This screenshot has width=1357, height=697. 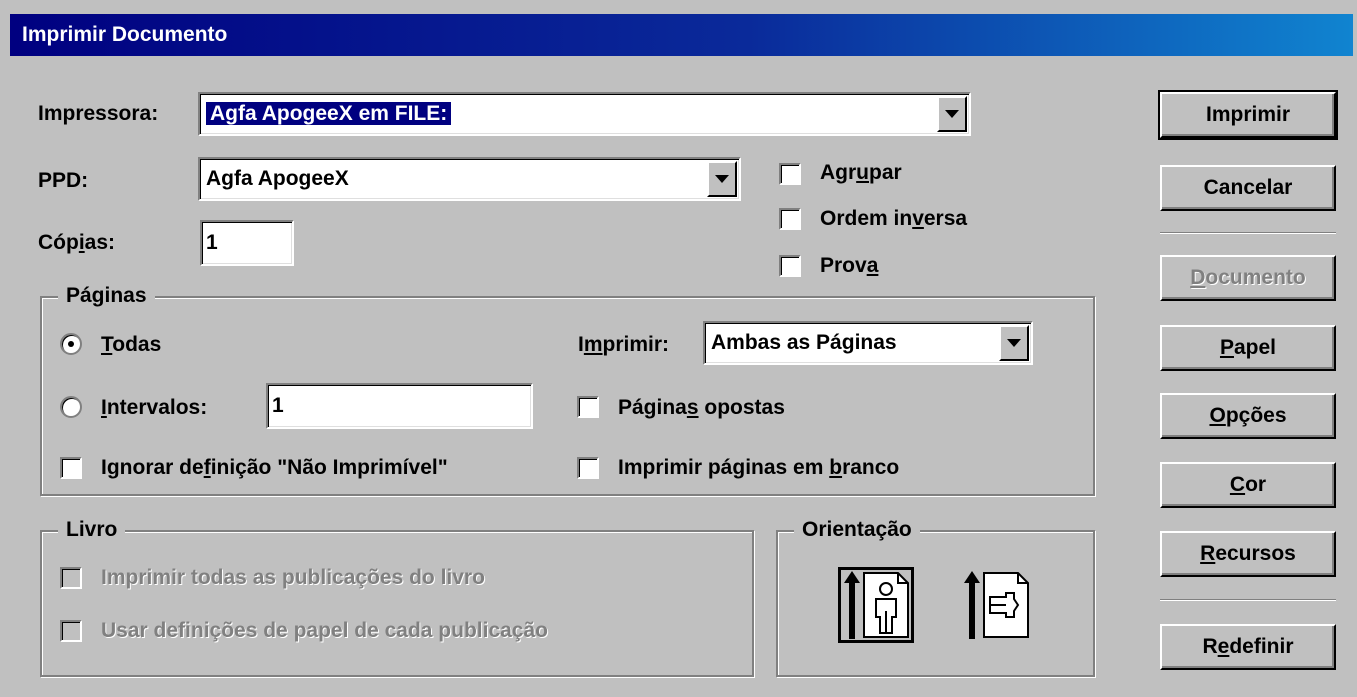 What do you see at coordinates (790, 219) in the screenshot?
I see `reverse-order-checkbox` at bounding box center [790, 219].